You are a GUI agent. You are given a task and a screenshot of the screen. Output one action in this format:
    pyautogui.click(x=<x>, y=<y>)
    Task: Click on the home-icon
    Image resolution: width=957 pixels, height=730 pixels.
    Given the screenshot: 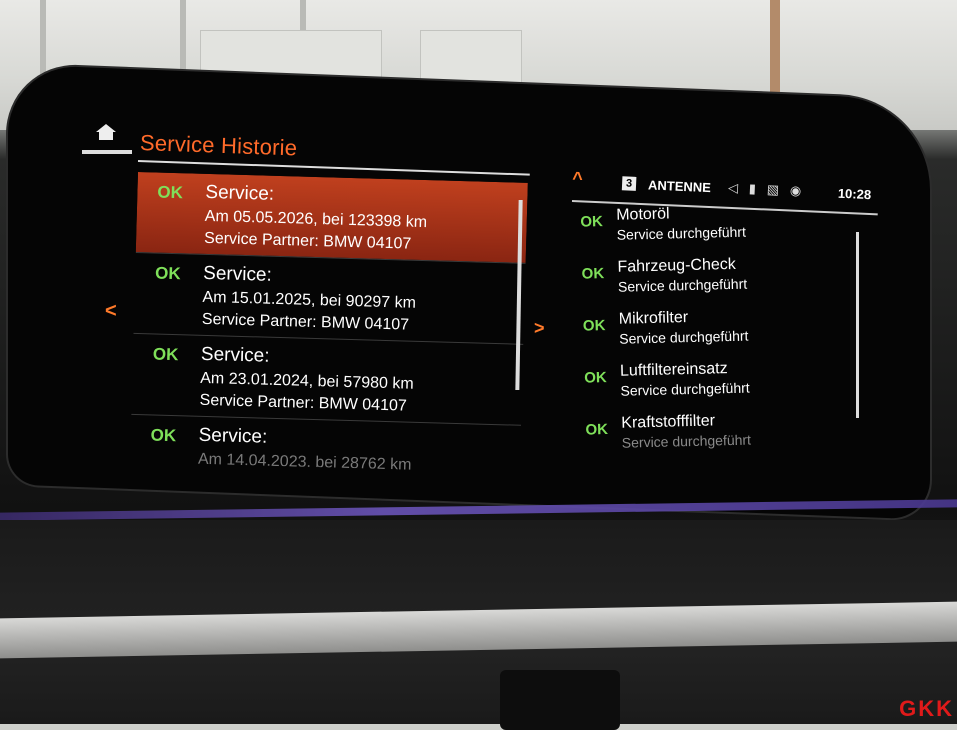 What is the action you would take?
    pyautogui.click(x=106, y=132)
    